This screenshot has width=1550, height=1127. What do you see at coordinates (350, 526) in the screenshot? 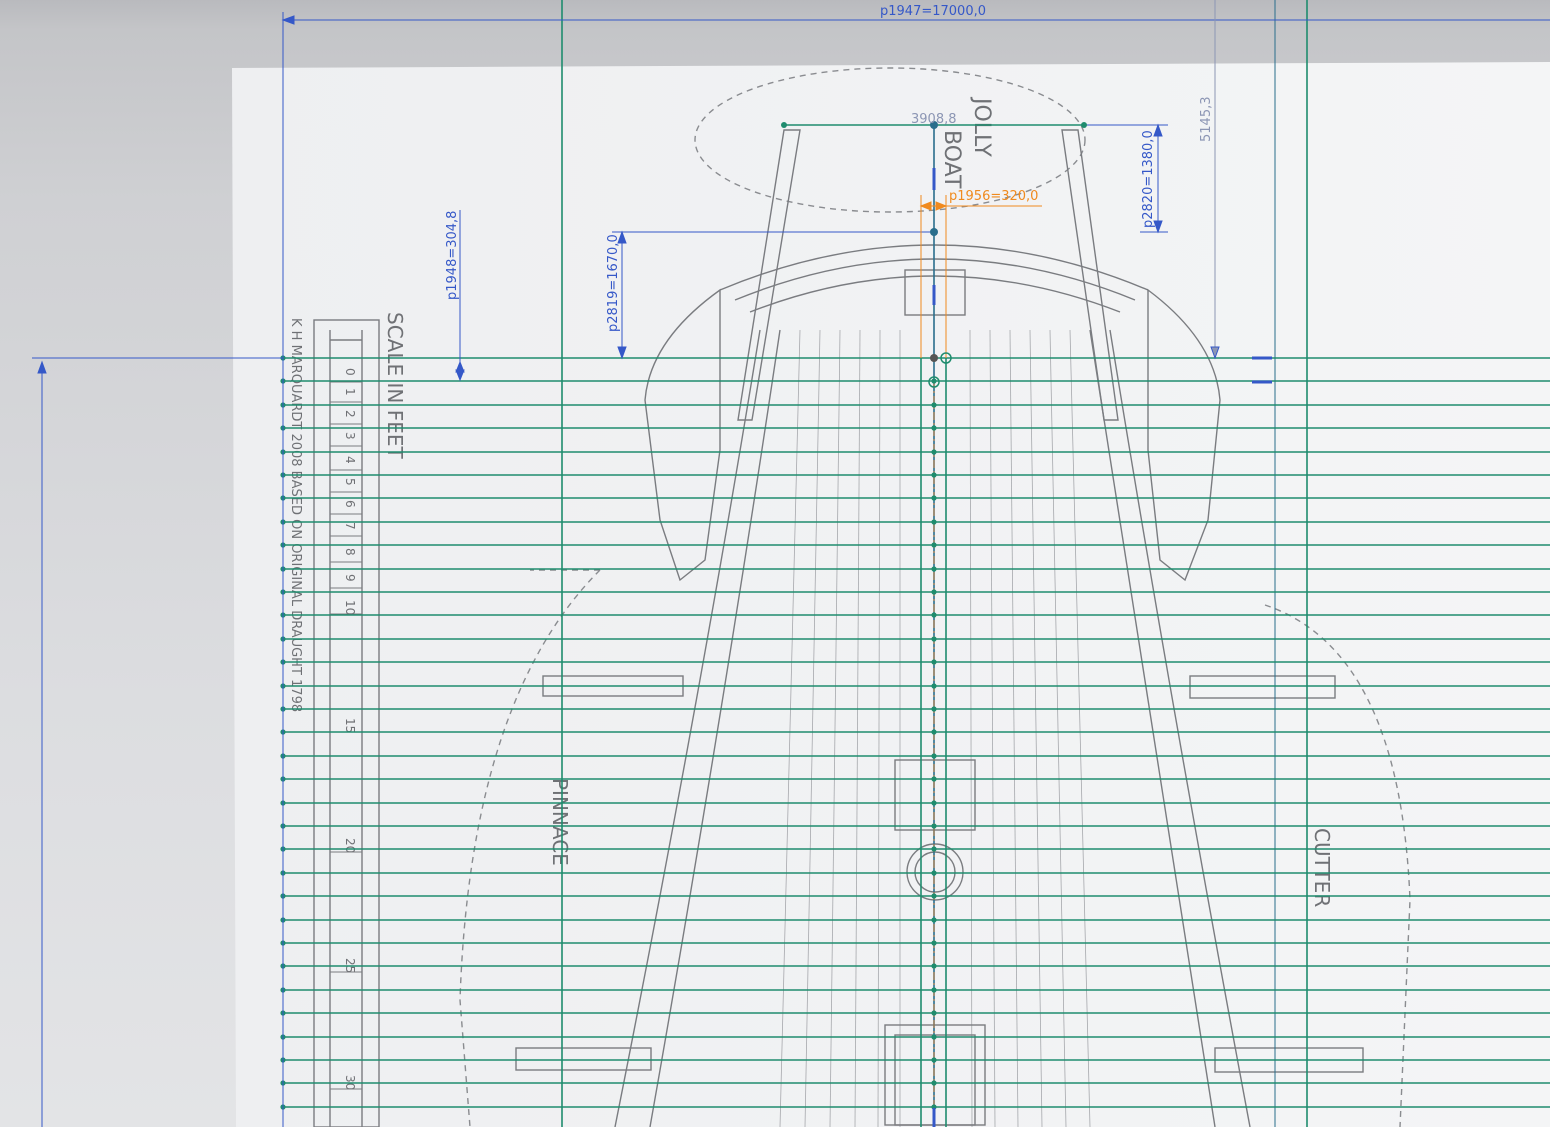
I see `scale-tick-label: 7` at bounding box center [350, 526].